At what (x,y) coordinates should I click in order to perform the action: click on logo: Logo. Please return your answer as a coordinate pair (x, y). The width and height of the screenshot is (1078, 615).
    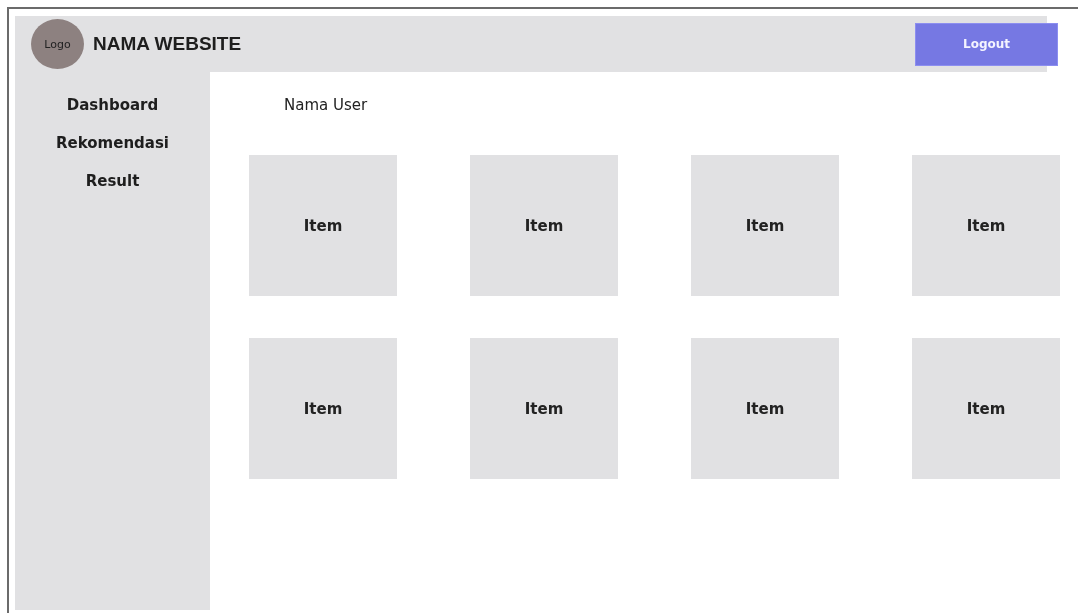
    Looking at the image, I should click on (57, 44).